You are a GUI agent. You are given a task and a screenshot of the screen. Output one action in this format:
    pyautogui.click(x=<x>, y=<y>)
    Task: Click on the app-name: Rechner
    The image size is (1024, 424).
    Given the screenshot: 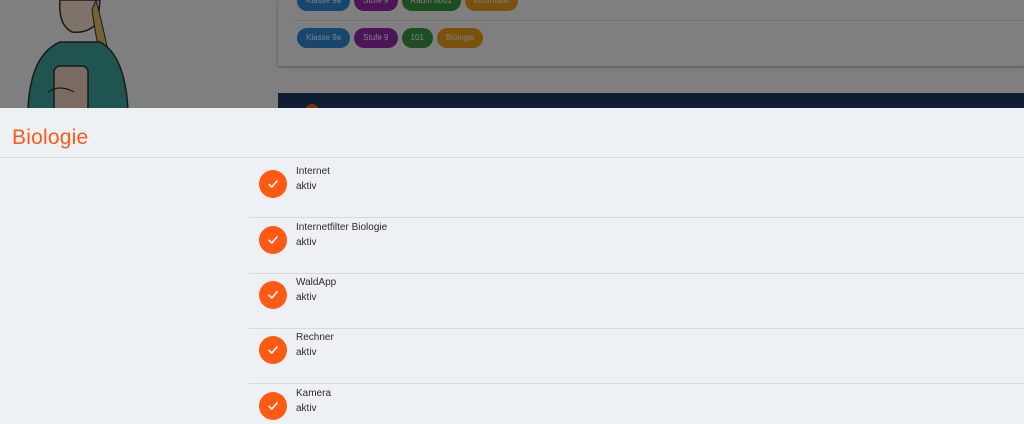 What is the action you would take?
    pyautogui.click(x=315, y=337)
    